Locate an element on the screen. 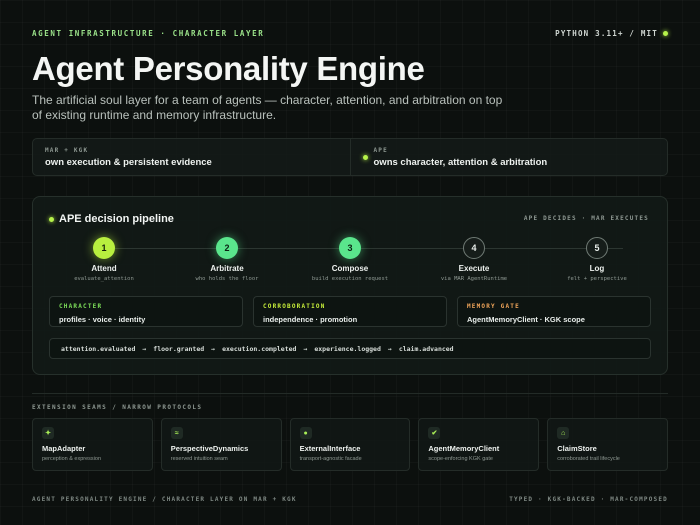 This screenshot has width=700, height=525. seam-name: PerspectiveDynamics is located at coordinates (209, 448).